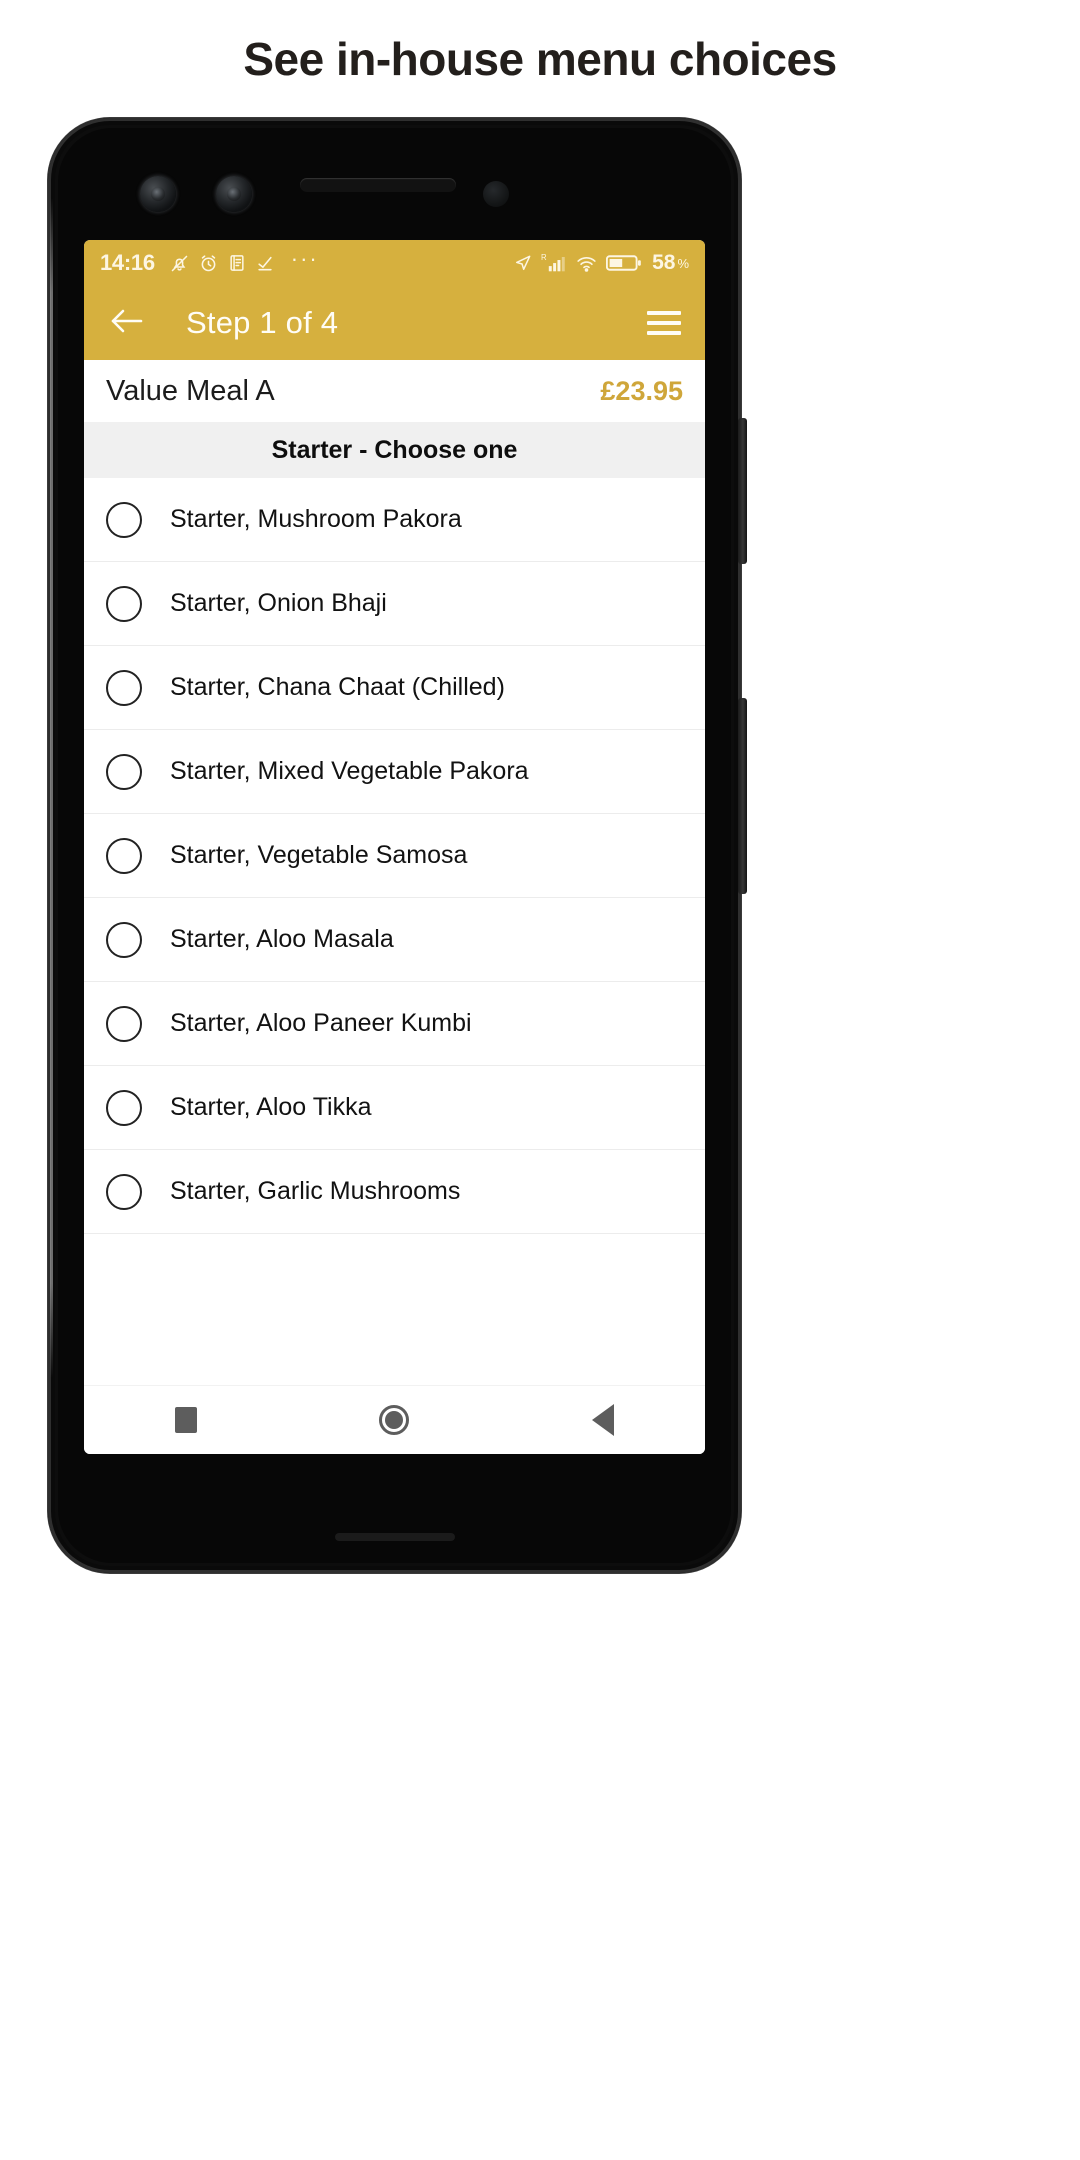  Describe the element at coordinates (523, 263) in the screenshot. I see `location-arrow-icon` at that location.